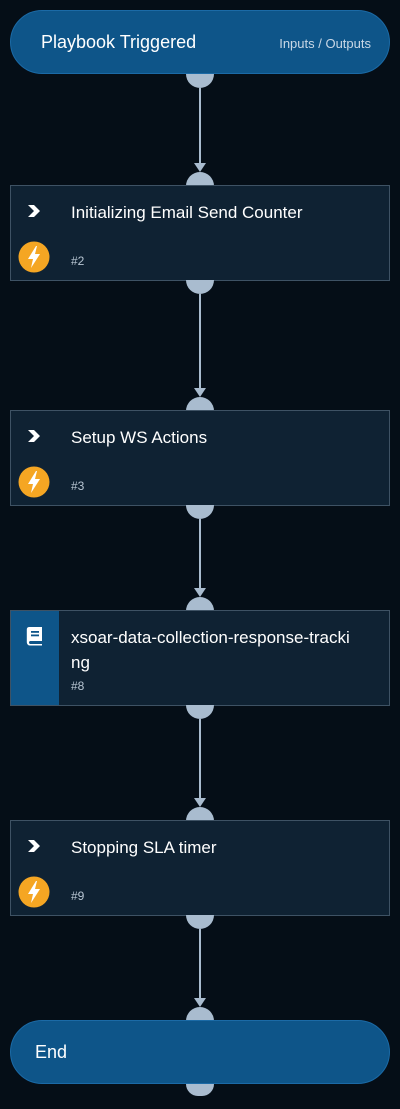 This screenshot has width=400, height=1109. I want to click on task-title: Setup WS Actions, so click(139, 437).